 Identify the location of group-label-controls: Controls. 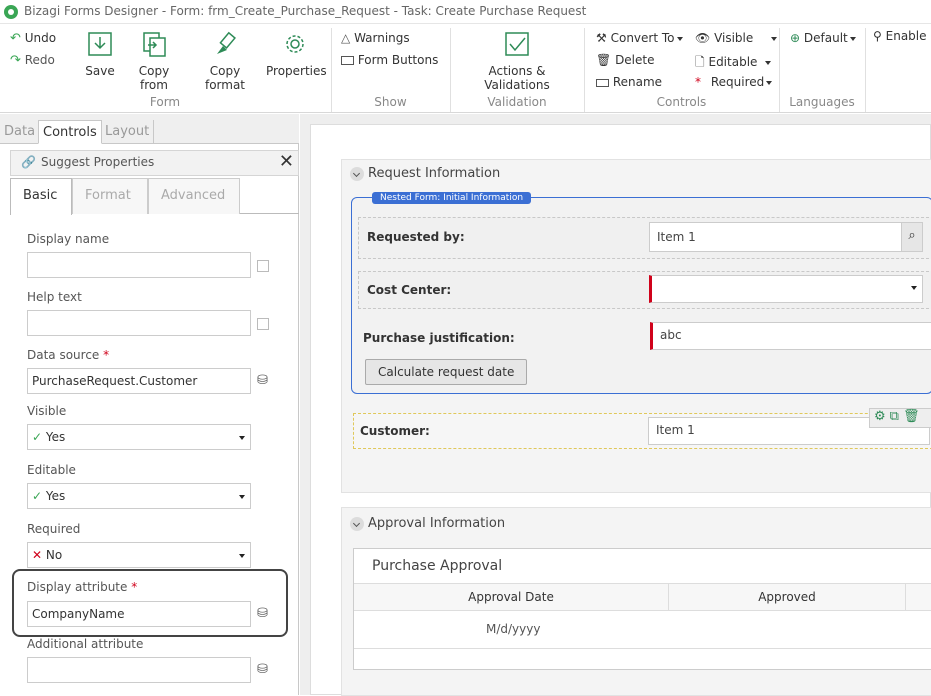
(681, 102).